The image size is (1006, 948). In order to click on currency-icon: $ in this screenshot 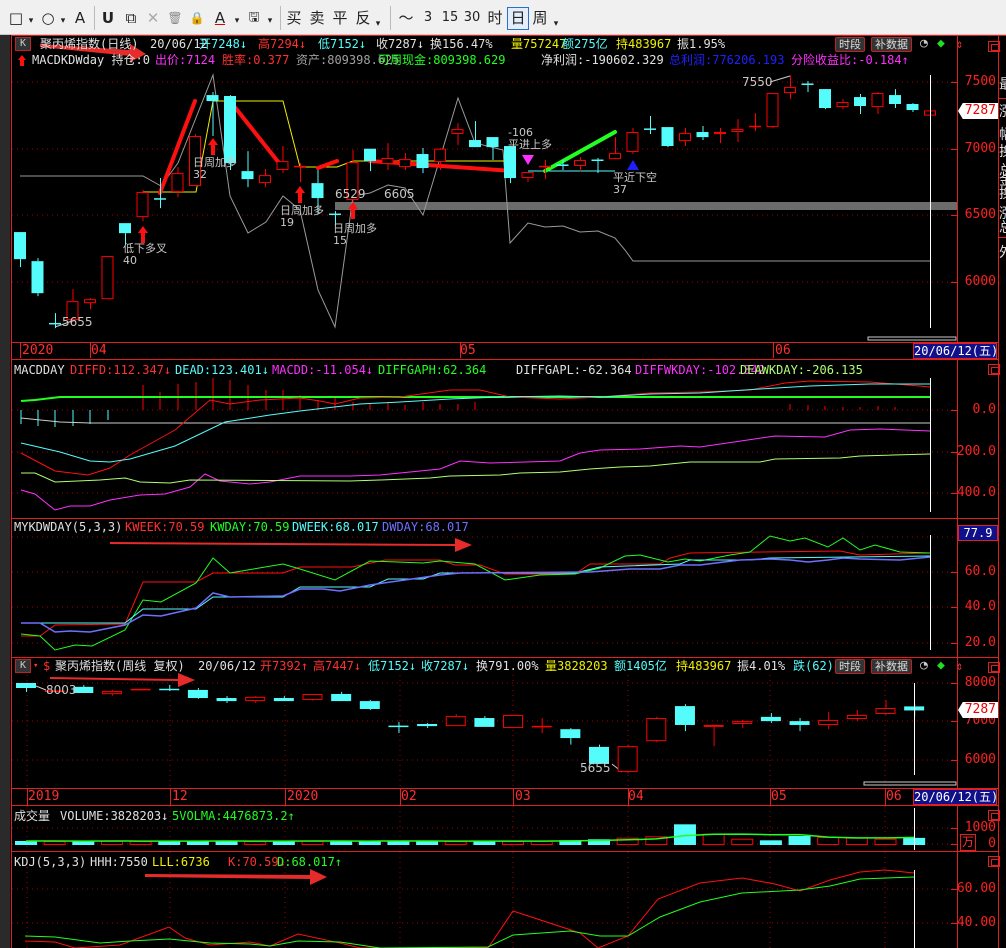, I will do `click(47, 666)`.